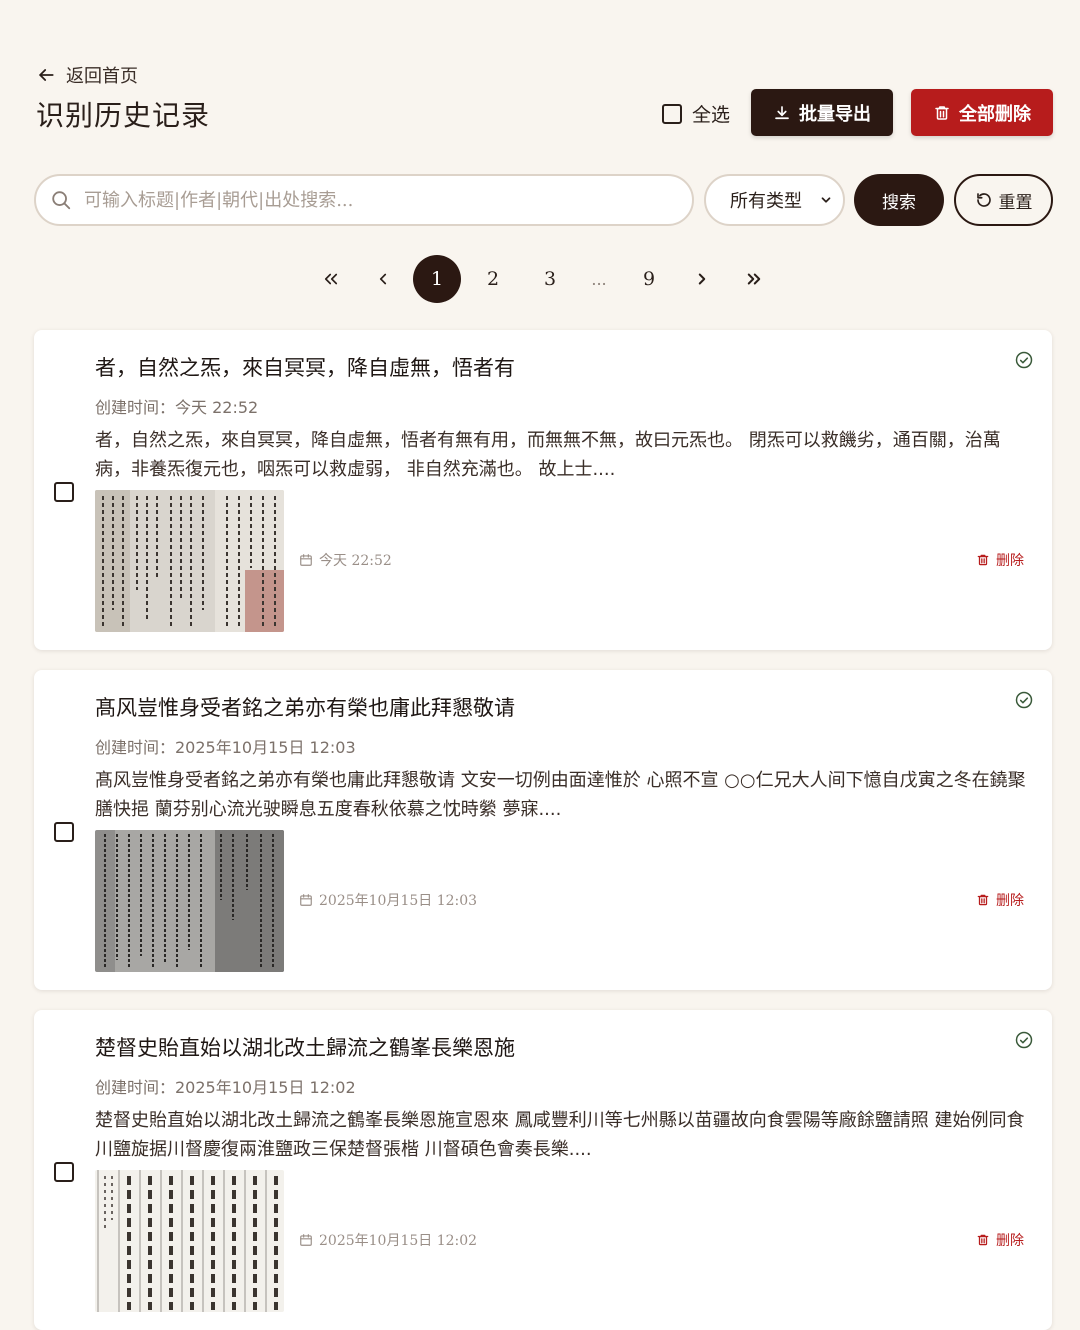 Image resolution: width=1080 pixels, height=1330 pixels. I want to click on record-created-time: 创建时间：2025年10月15日 12:02, so click(225, 1087).